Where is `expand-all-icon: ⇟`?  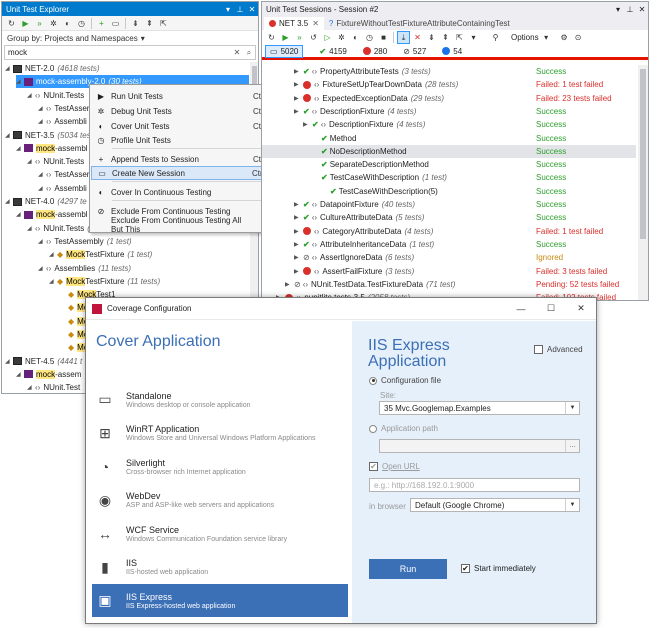 expand-all-icon: ⇟ is located at coordinates (431, 37).